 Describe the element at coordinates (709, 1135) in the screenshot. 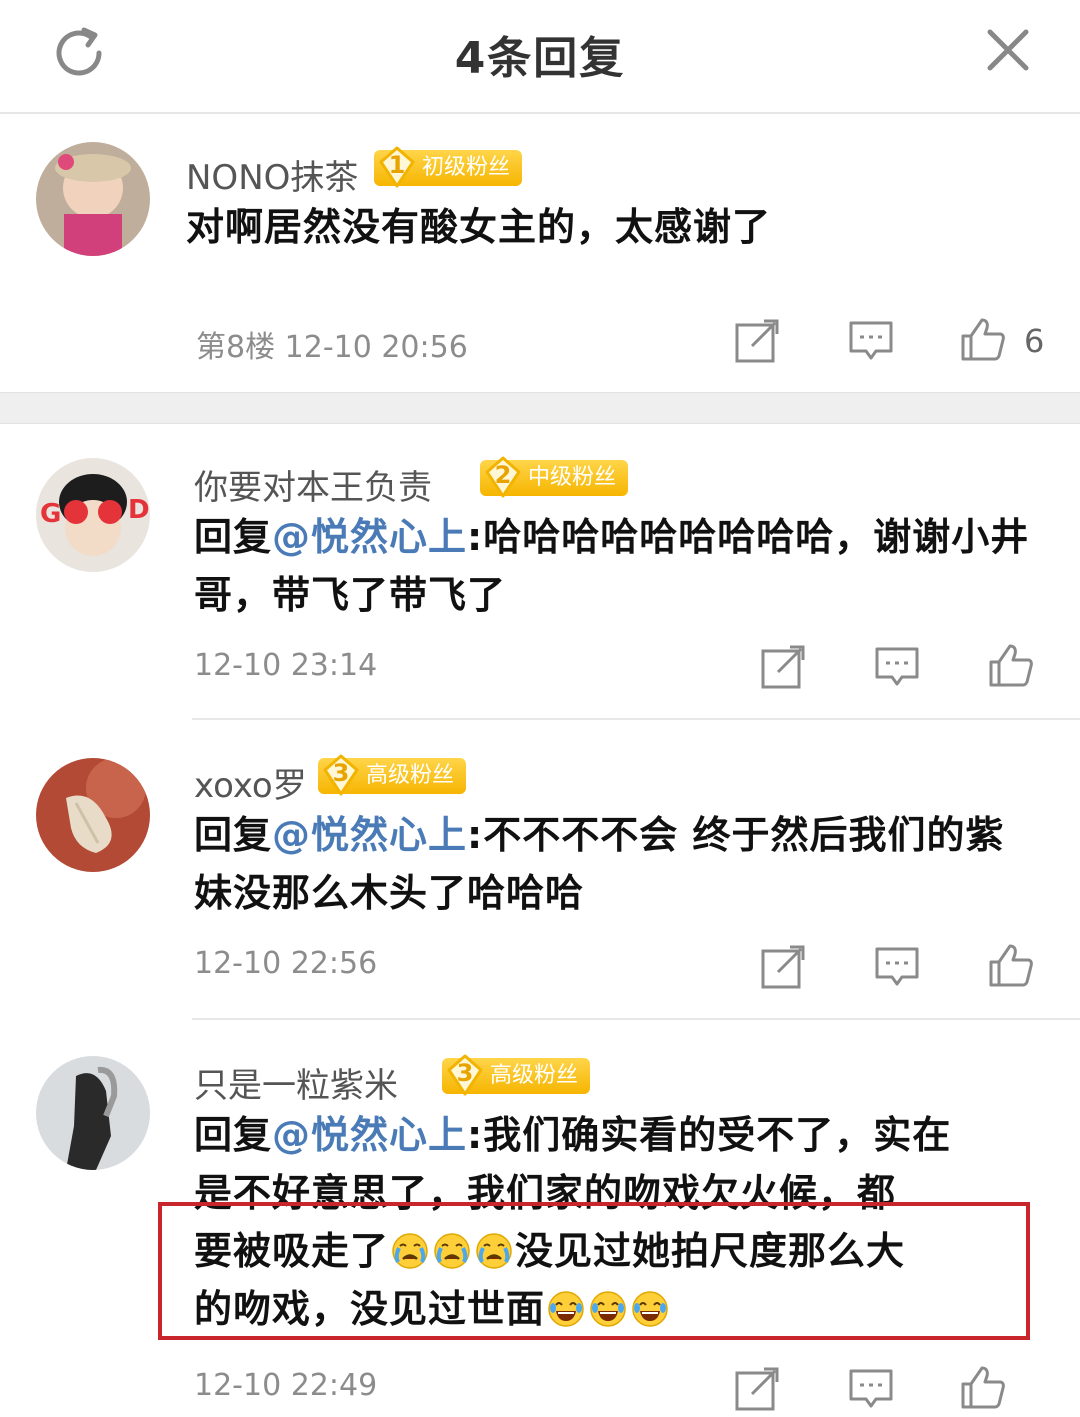

I see `comment-body-1: :我们确实看的受不了，实在` at that location.